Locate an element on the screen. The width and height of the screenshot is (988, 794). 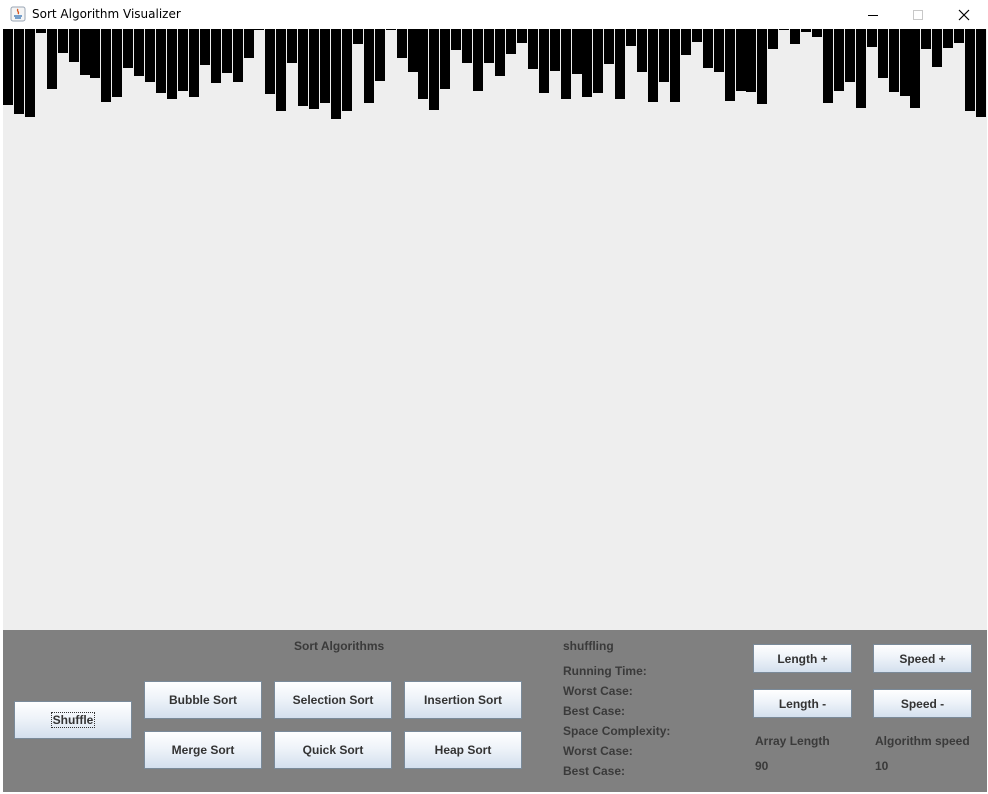
quick-sort-button: Quick Sort is located at coordinates (333, 750).